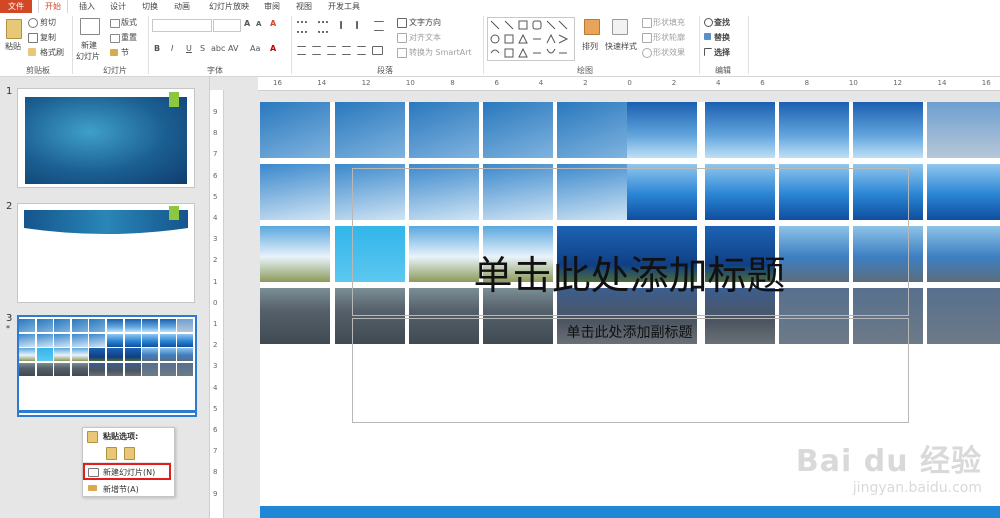 This screenshot has width=1000, height=518. What do you see at coordinates (150, 6) in the screenshot?
I see `tab-transitions: 切换` at bounding box center [150, 6].